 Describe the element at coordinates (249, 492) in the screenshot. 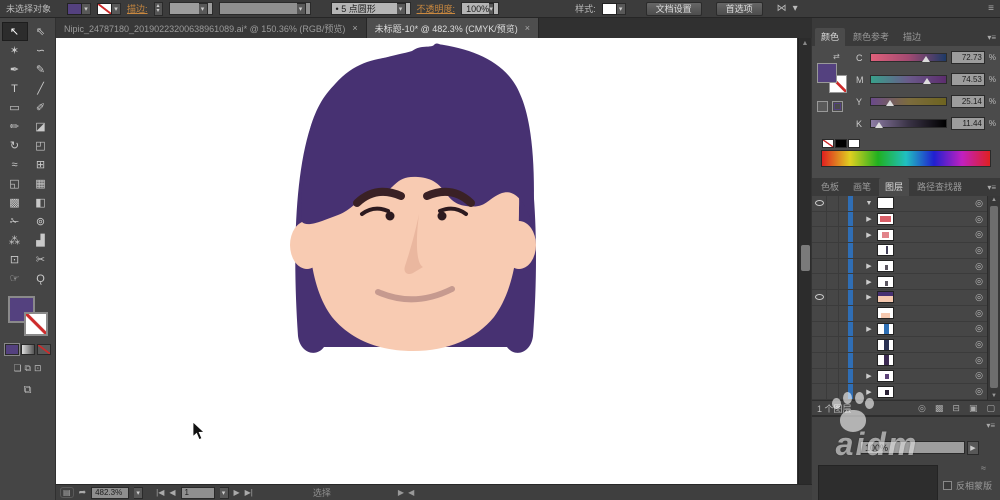

I see `last-artboard-icon: ▶|` at that location.